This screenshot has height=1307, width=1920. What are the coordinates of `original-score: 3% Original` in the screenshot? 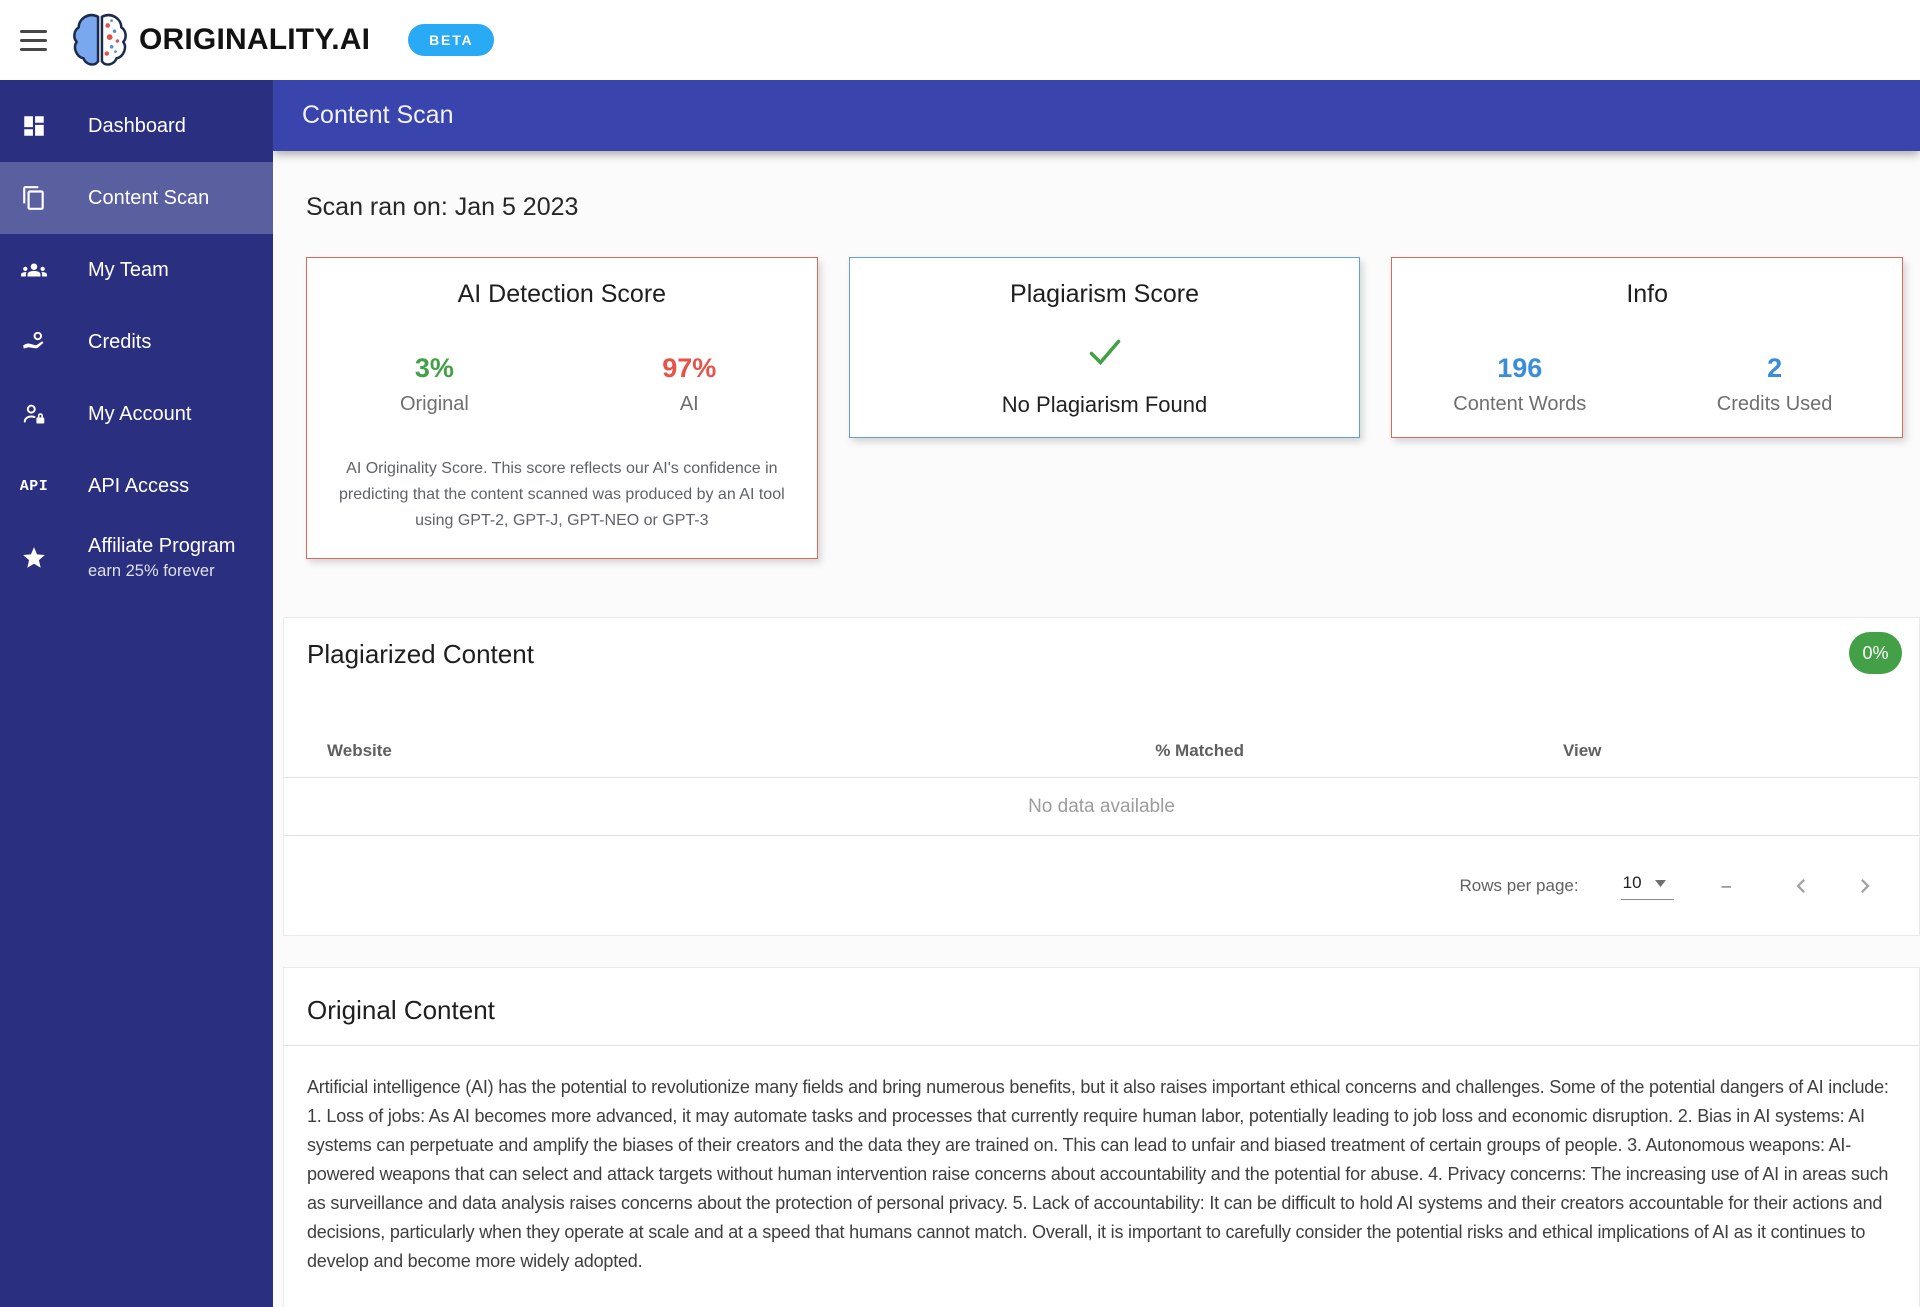 It's located at (434, 384).